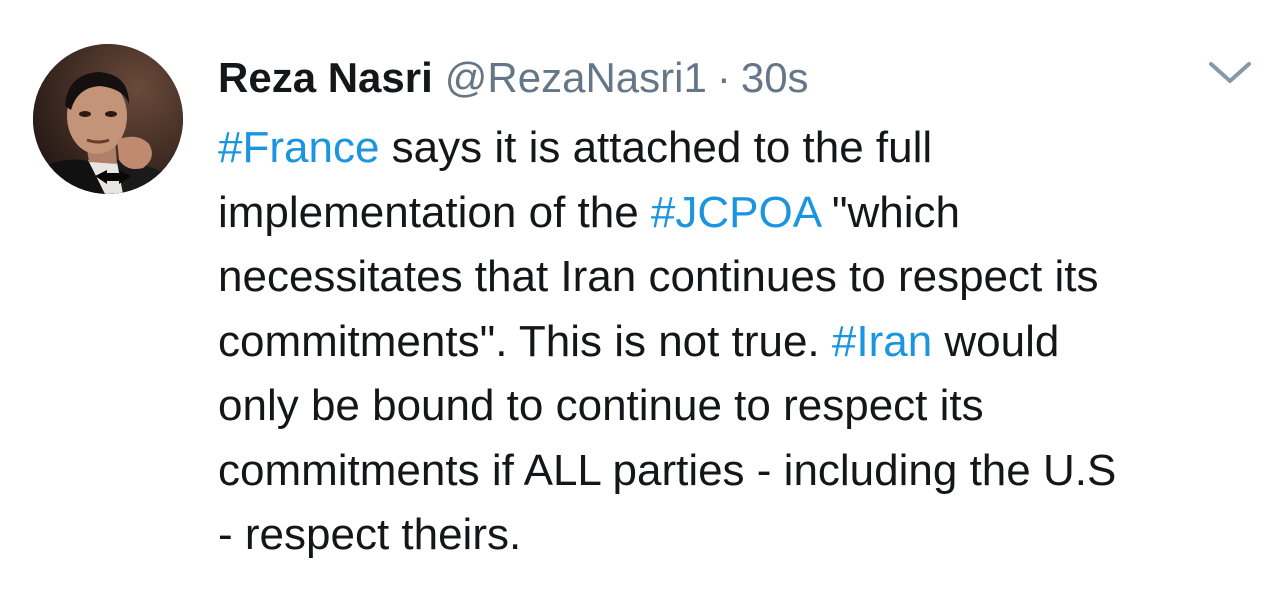 The width and height of the screenshot is (1280, 602). What do you see at coordinates (775, 78) in the screenshot?
I see `tweet-timestamp: 30s` at bounding box center [775, 78].